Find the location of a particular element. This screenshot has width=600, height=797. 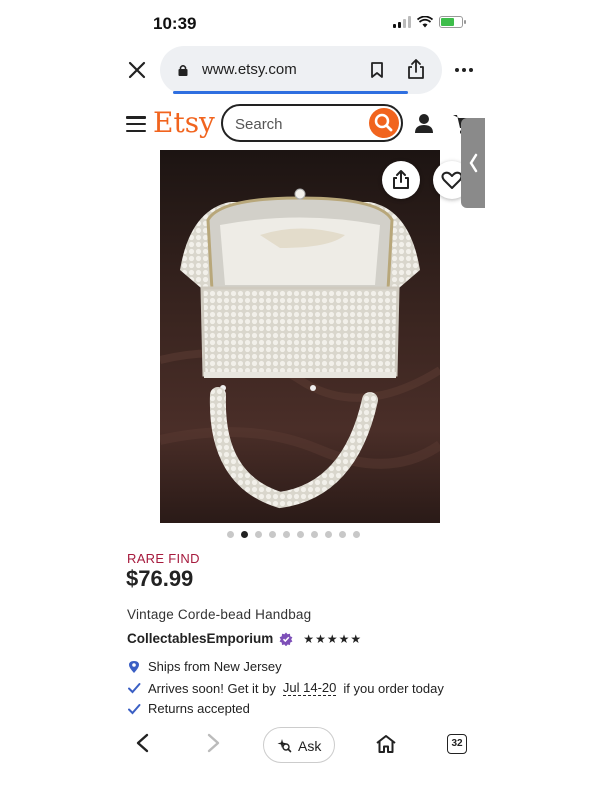

shop-row: CollectablesEmporium ★ ★ ★ ★ ★ is located at coordinates (244, 638).